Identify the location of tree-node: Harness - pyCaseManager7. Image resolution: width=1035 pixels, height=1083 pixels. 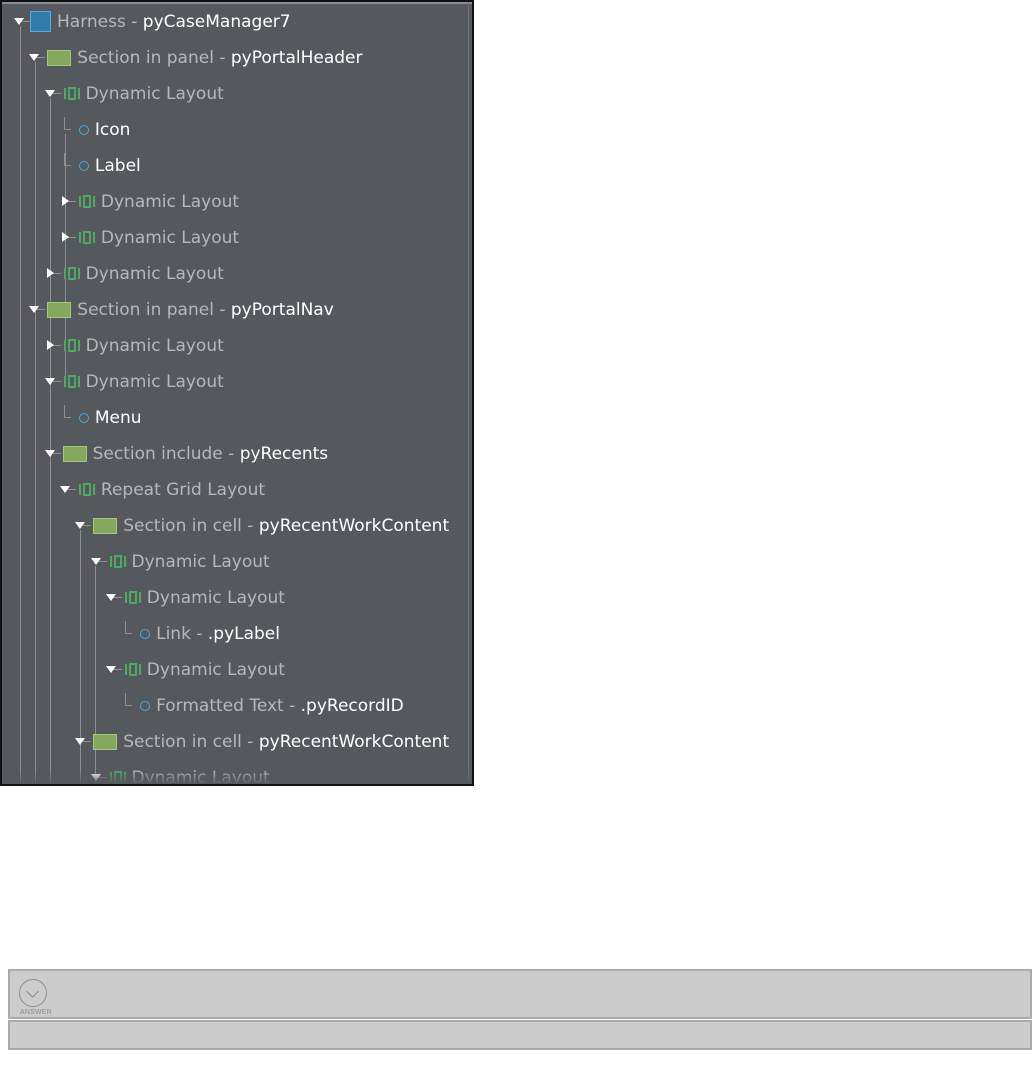
(237, 22).